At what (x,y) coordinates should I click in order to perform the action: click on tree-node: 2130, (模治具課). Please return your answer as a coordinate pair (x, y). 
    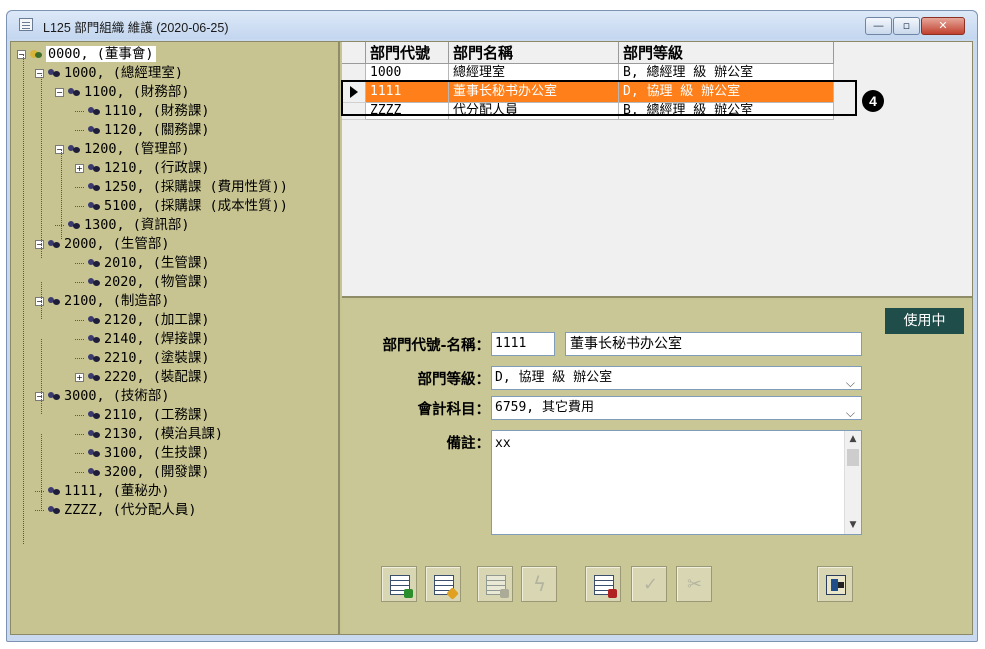
    Looking at the image, I should click on (149, 434).